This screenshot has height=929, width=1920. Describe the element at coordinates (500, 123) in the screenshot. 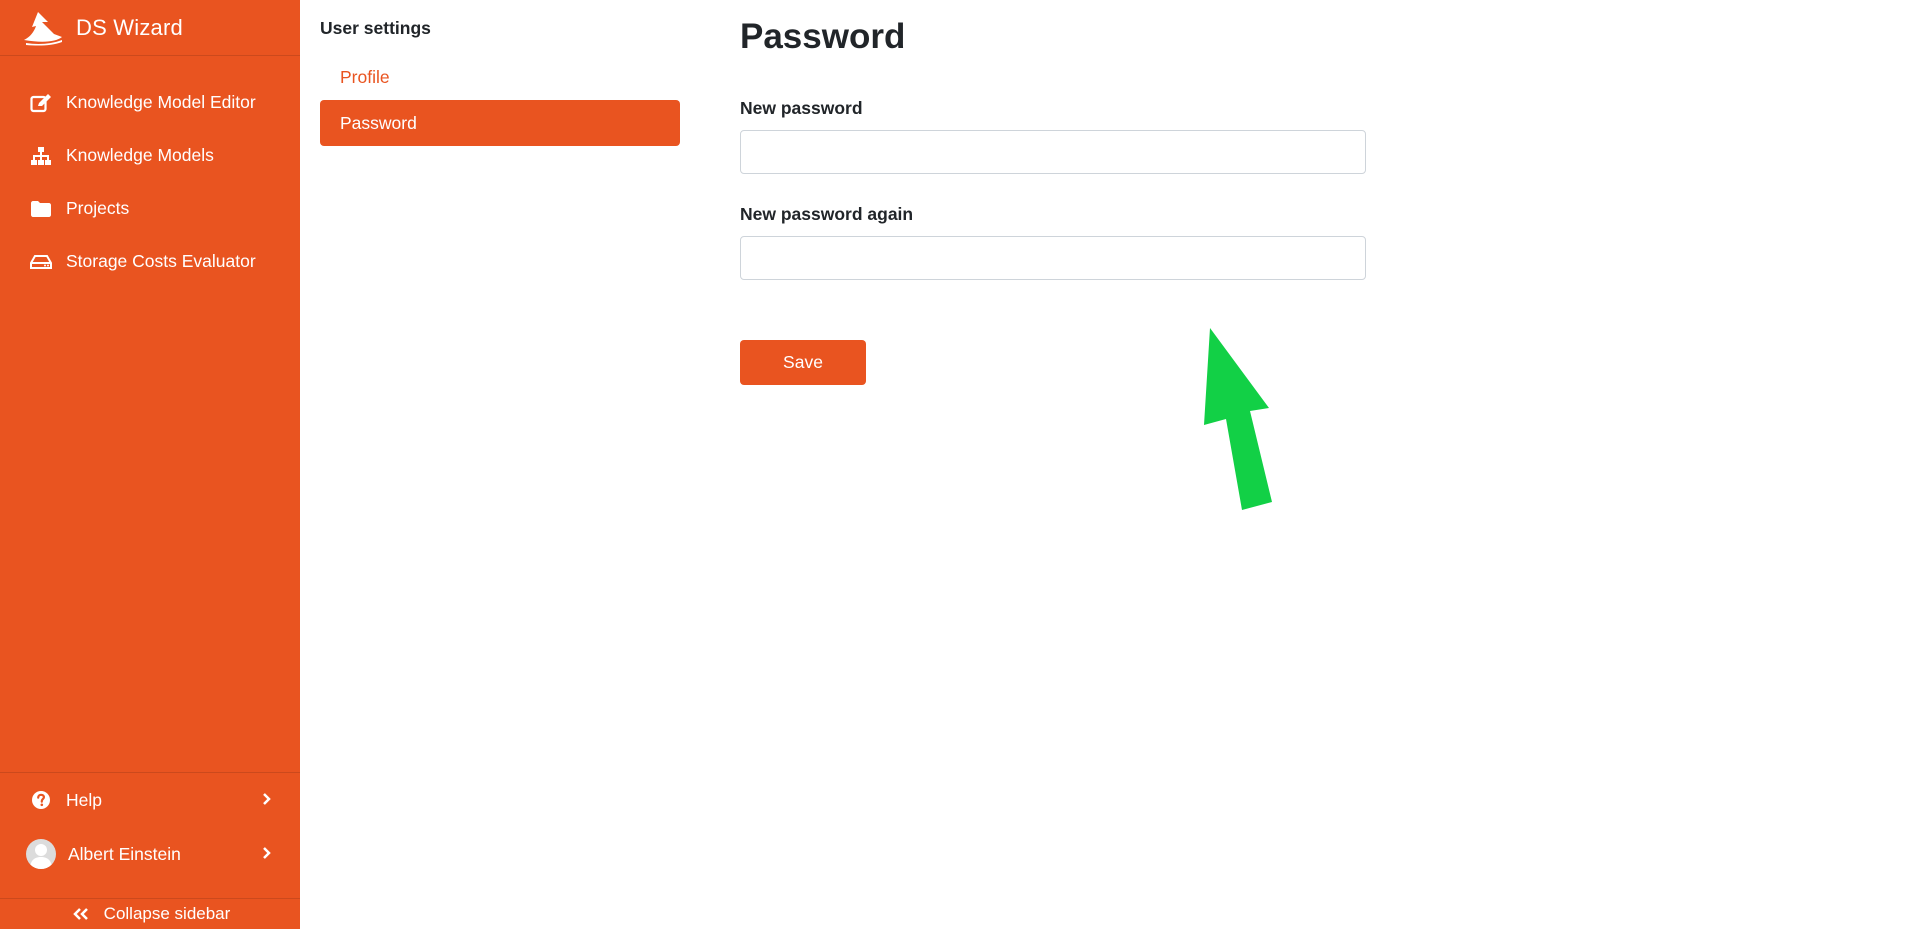

I see `settings-link-password: Password` at that location.